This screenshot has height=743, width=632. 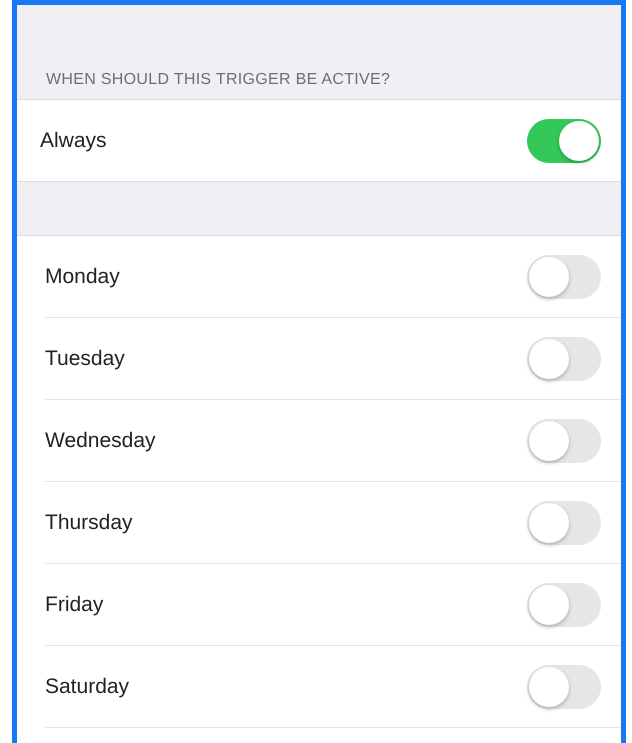 I want to click on row-label: Always, so click(x=73, y=140).